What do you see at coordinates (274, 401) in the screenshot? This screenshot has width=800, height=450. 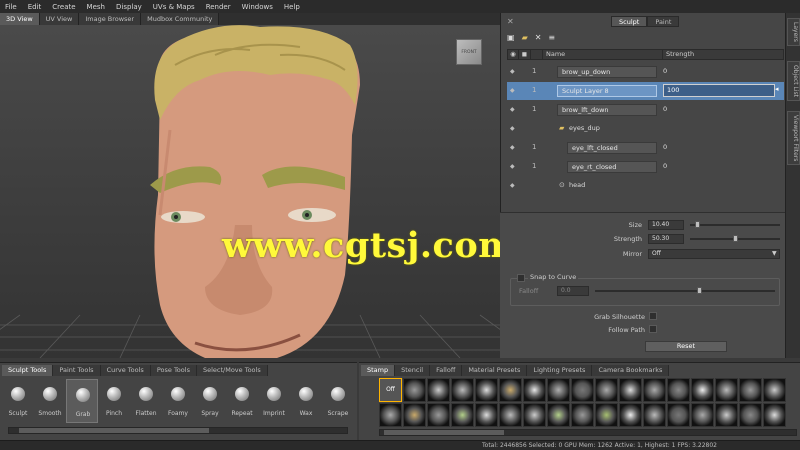 I see `tool-imprint: Imprint` at bounding box center [274, 401].